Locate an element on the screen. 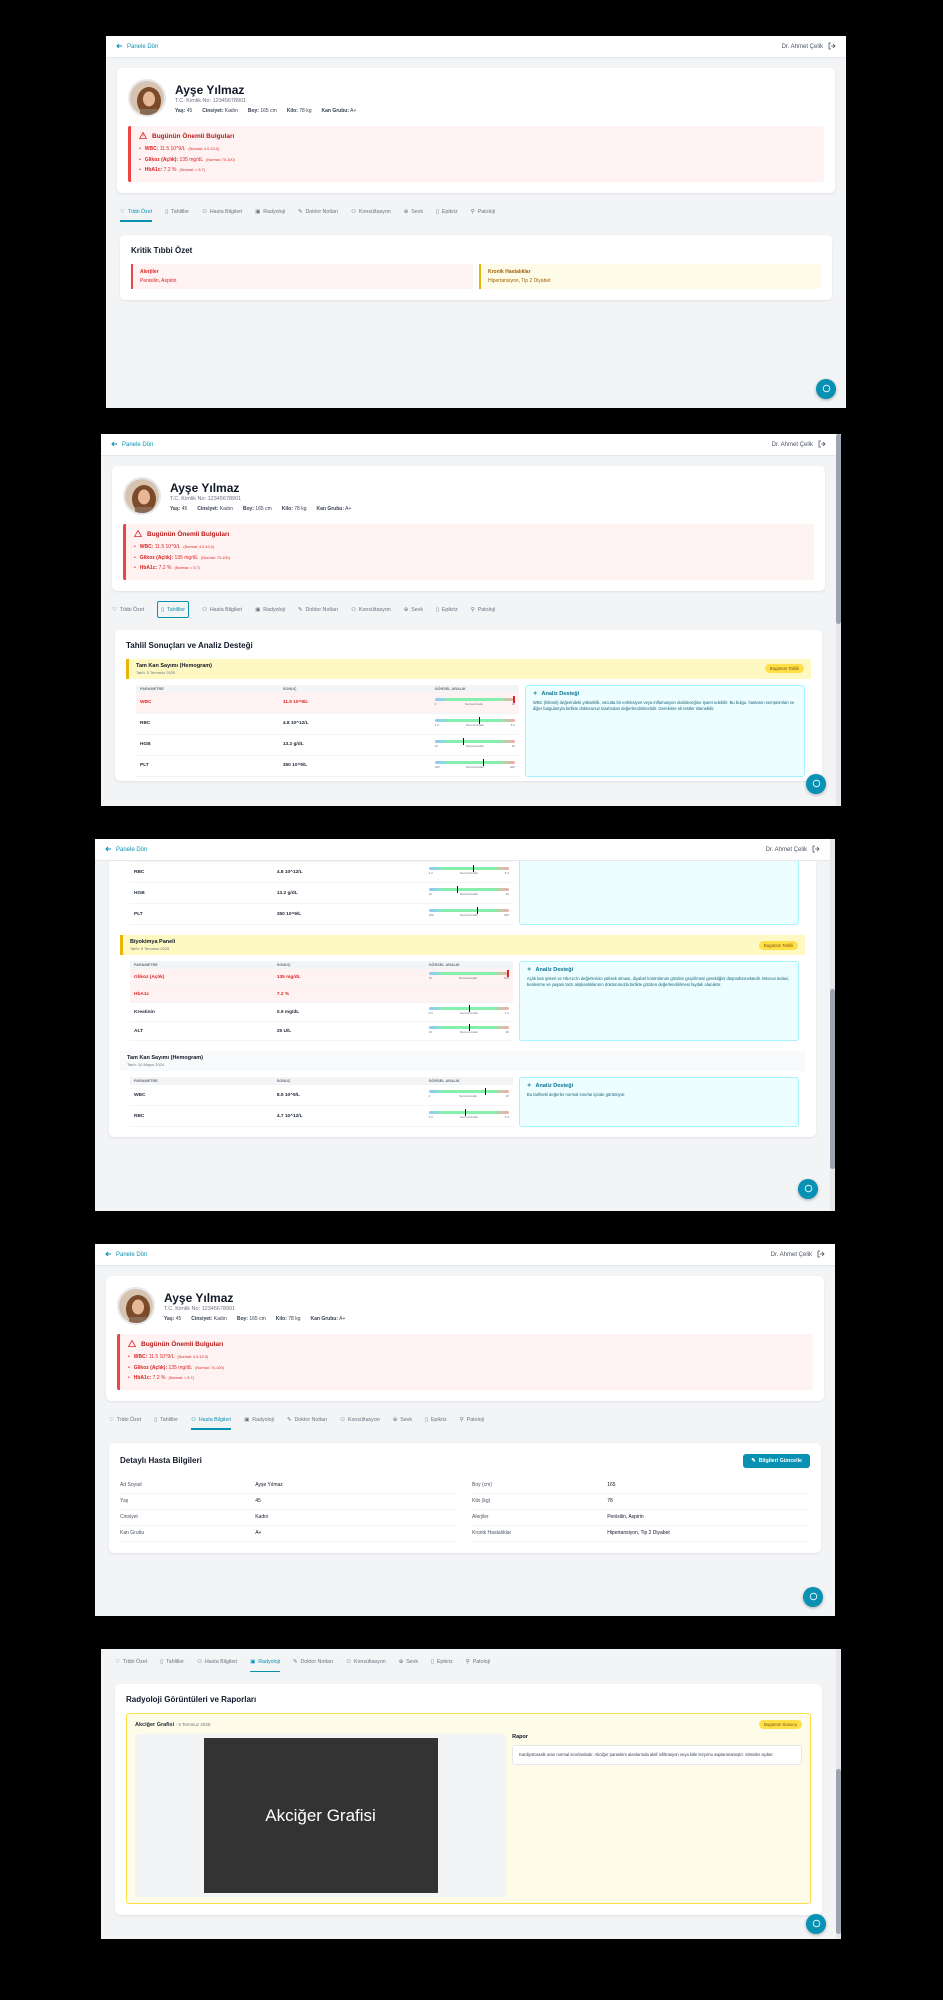  allergies-box: Alerjiler Penisilin, Aspirin is located at coordinates (302, 276).